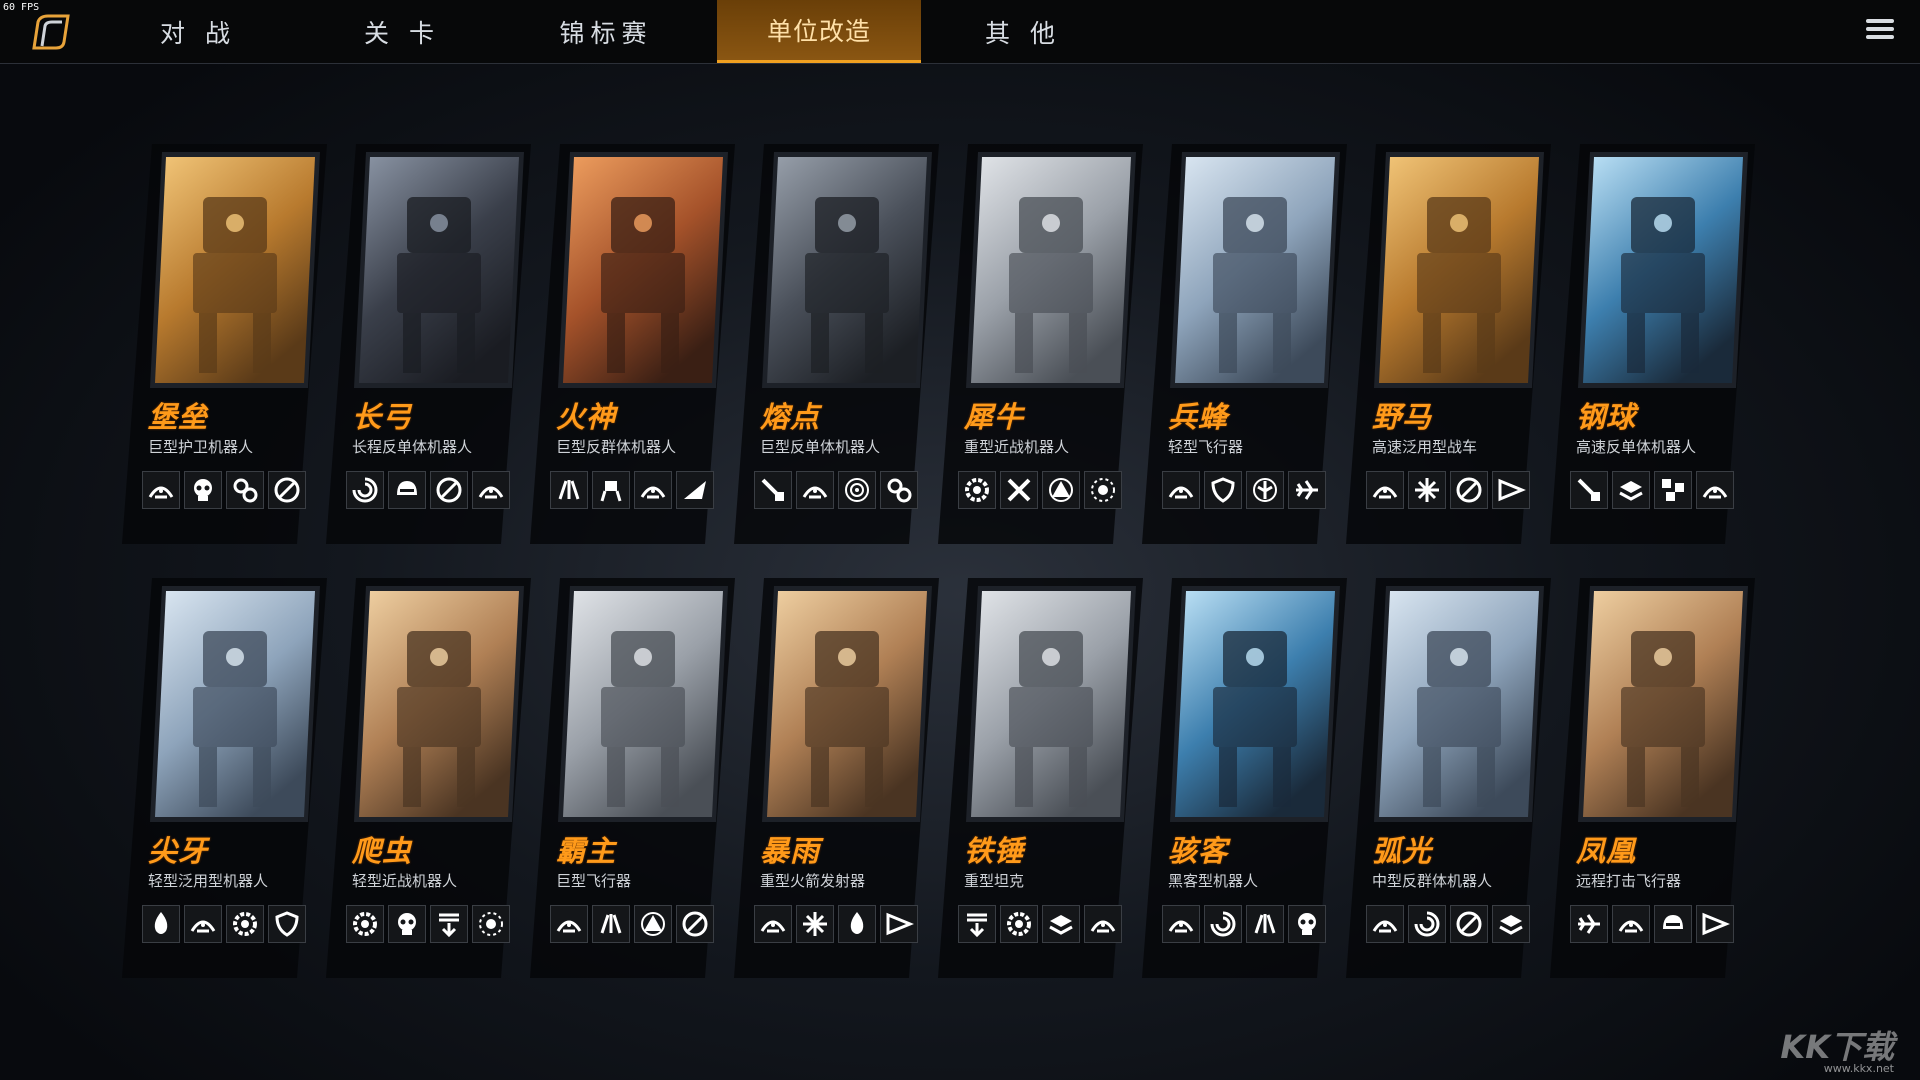  I want to click on unit-card: 骇客 黑客型机器人, so click(1244, 778).